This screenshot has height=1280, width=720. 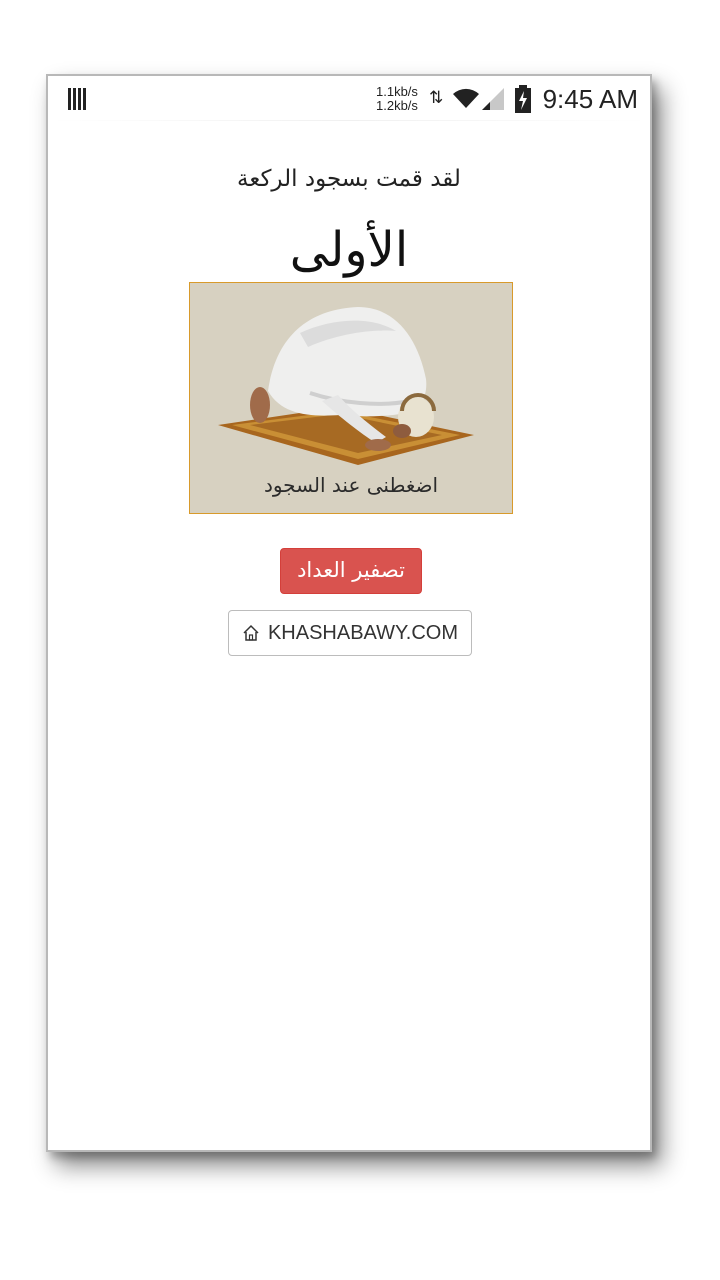 I want to click on network-speed: 1.1kb/s 1.2kb/s, so click(x=397, y=99).